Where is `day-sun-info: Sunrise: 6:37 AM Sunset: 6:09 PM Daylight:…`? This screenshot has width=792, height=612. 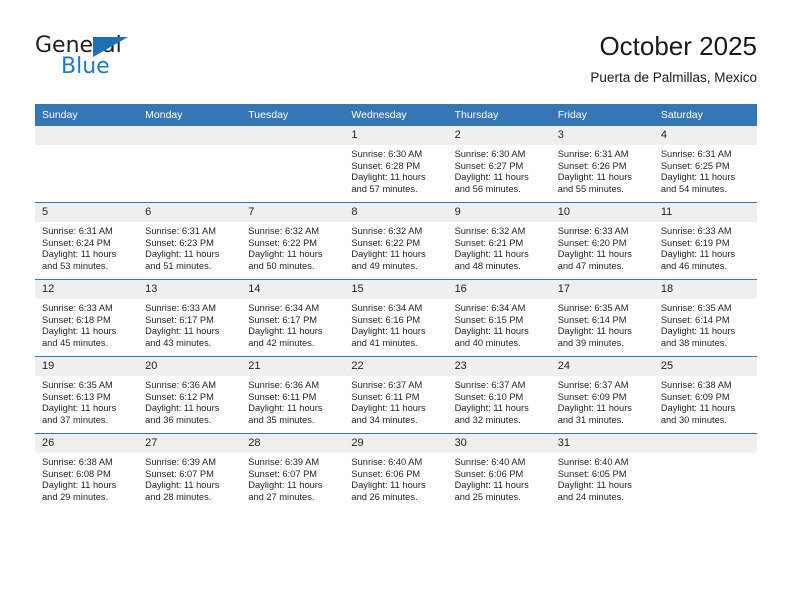 day-sun-info: Sunrise: 6:37 AM Sunset: 6:09 PM Daylight:… is located at coordinates (602, 401).